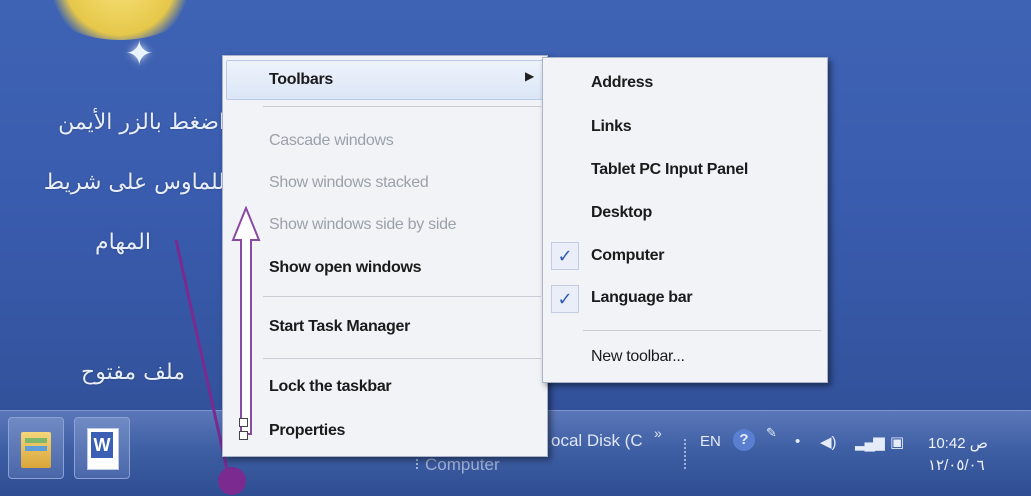  I want to click on language-indicator: EN, so click(710, 441).